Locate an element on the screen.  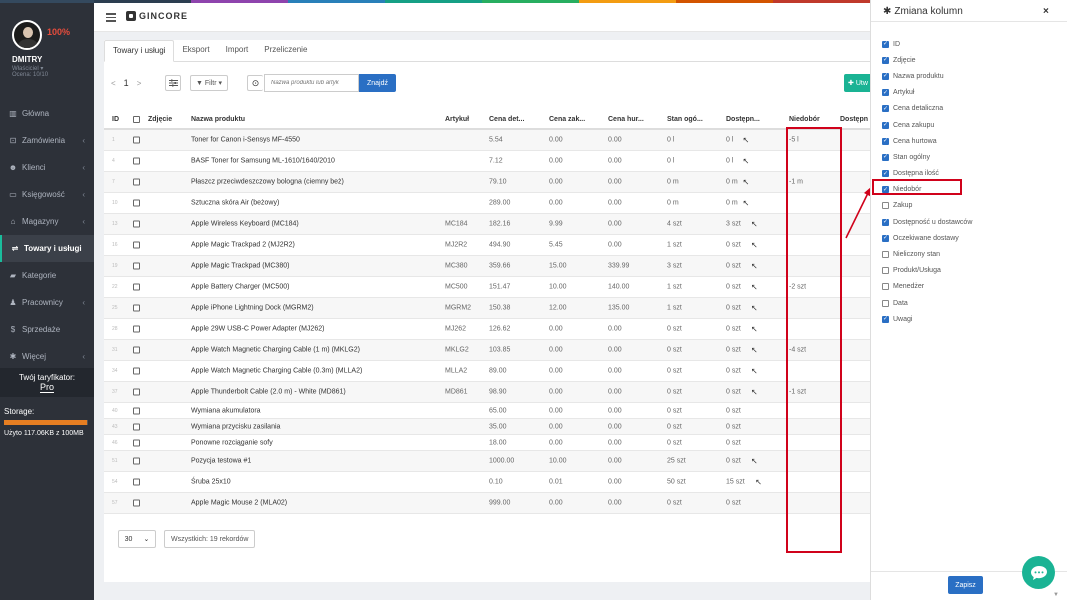
scroll-down-arrow: ▼ is located at coordinates (1056, 595).